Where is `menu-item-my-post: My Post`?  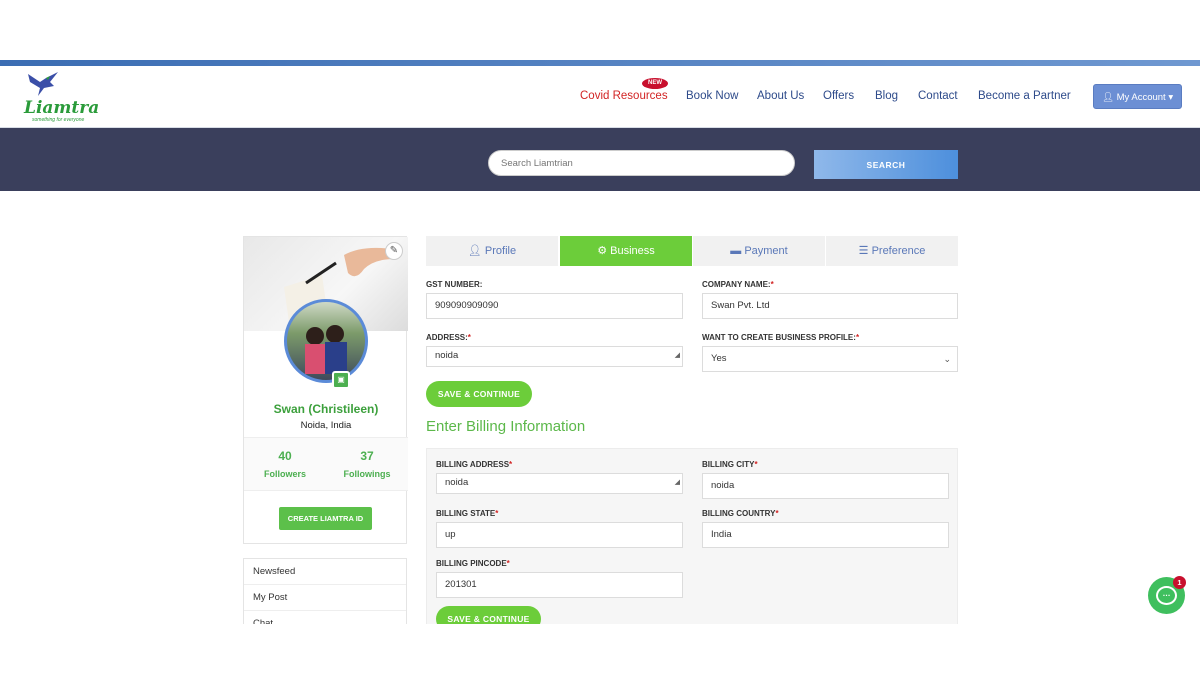 menu-item-my-post: My Post is located at coordinates (325, 598).